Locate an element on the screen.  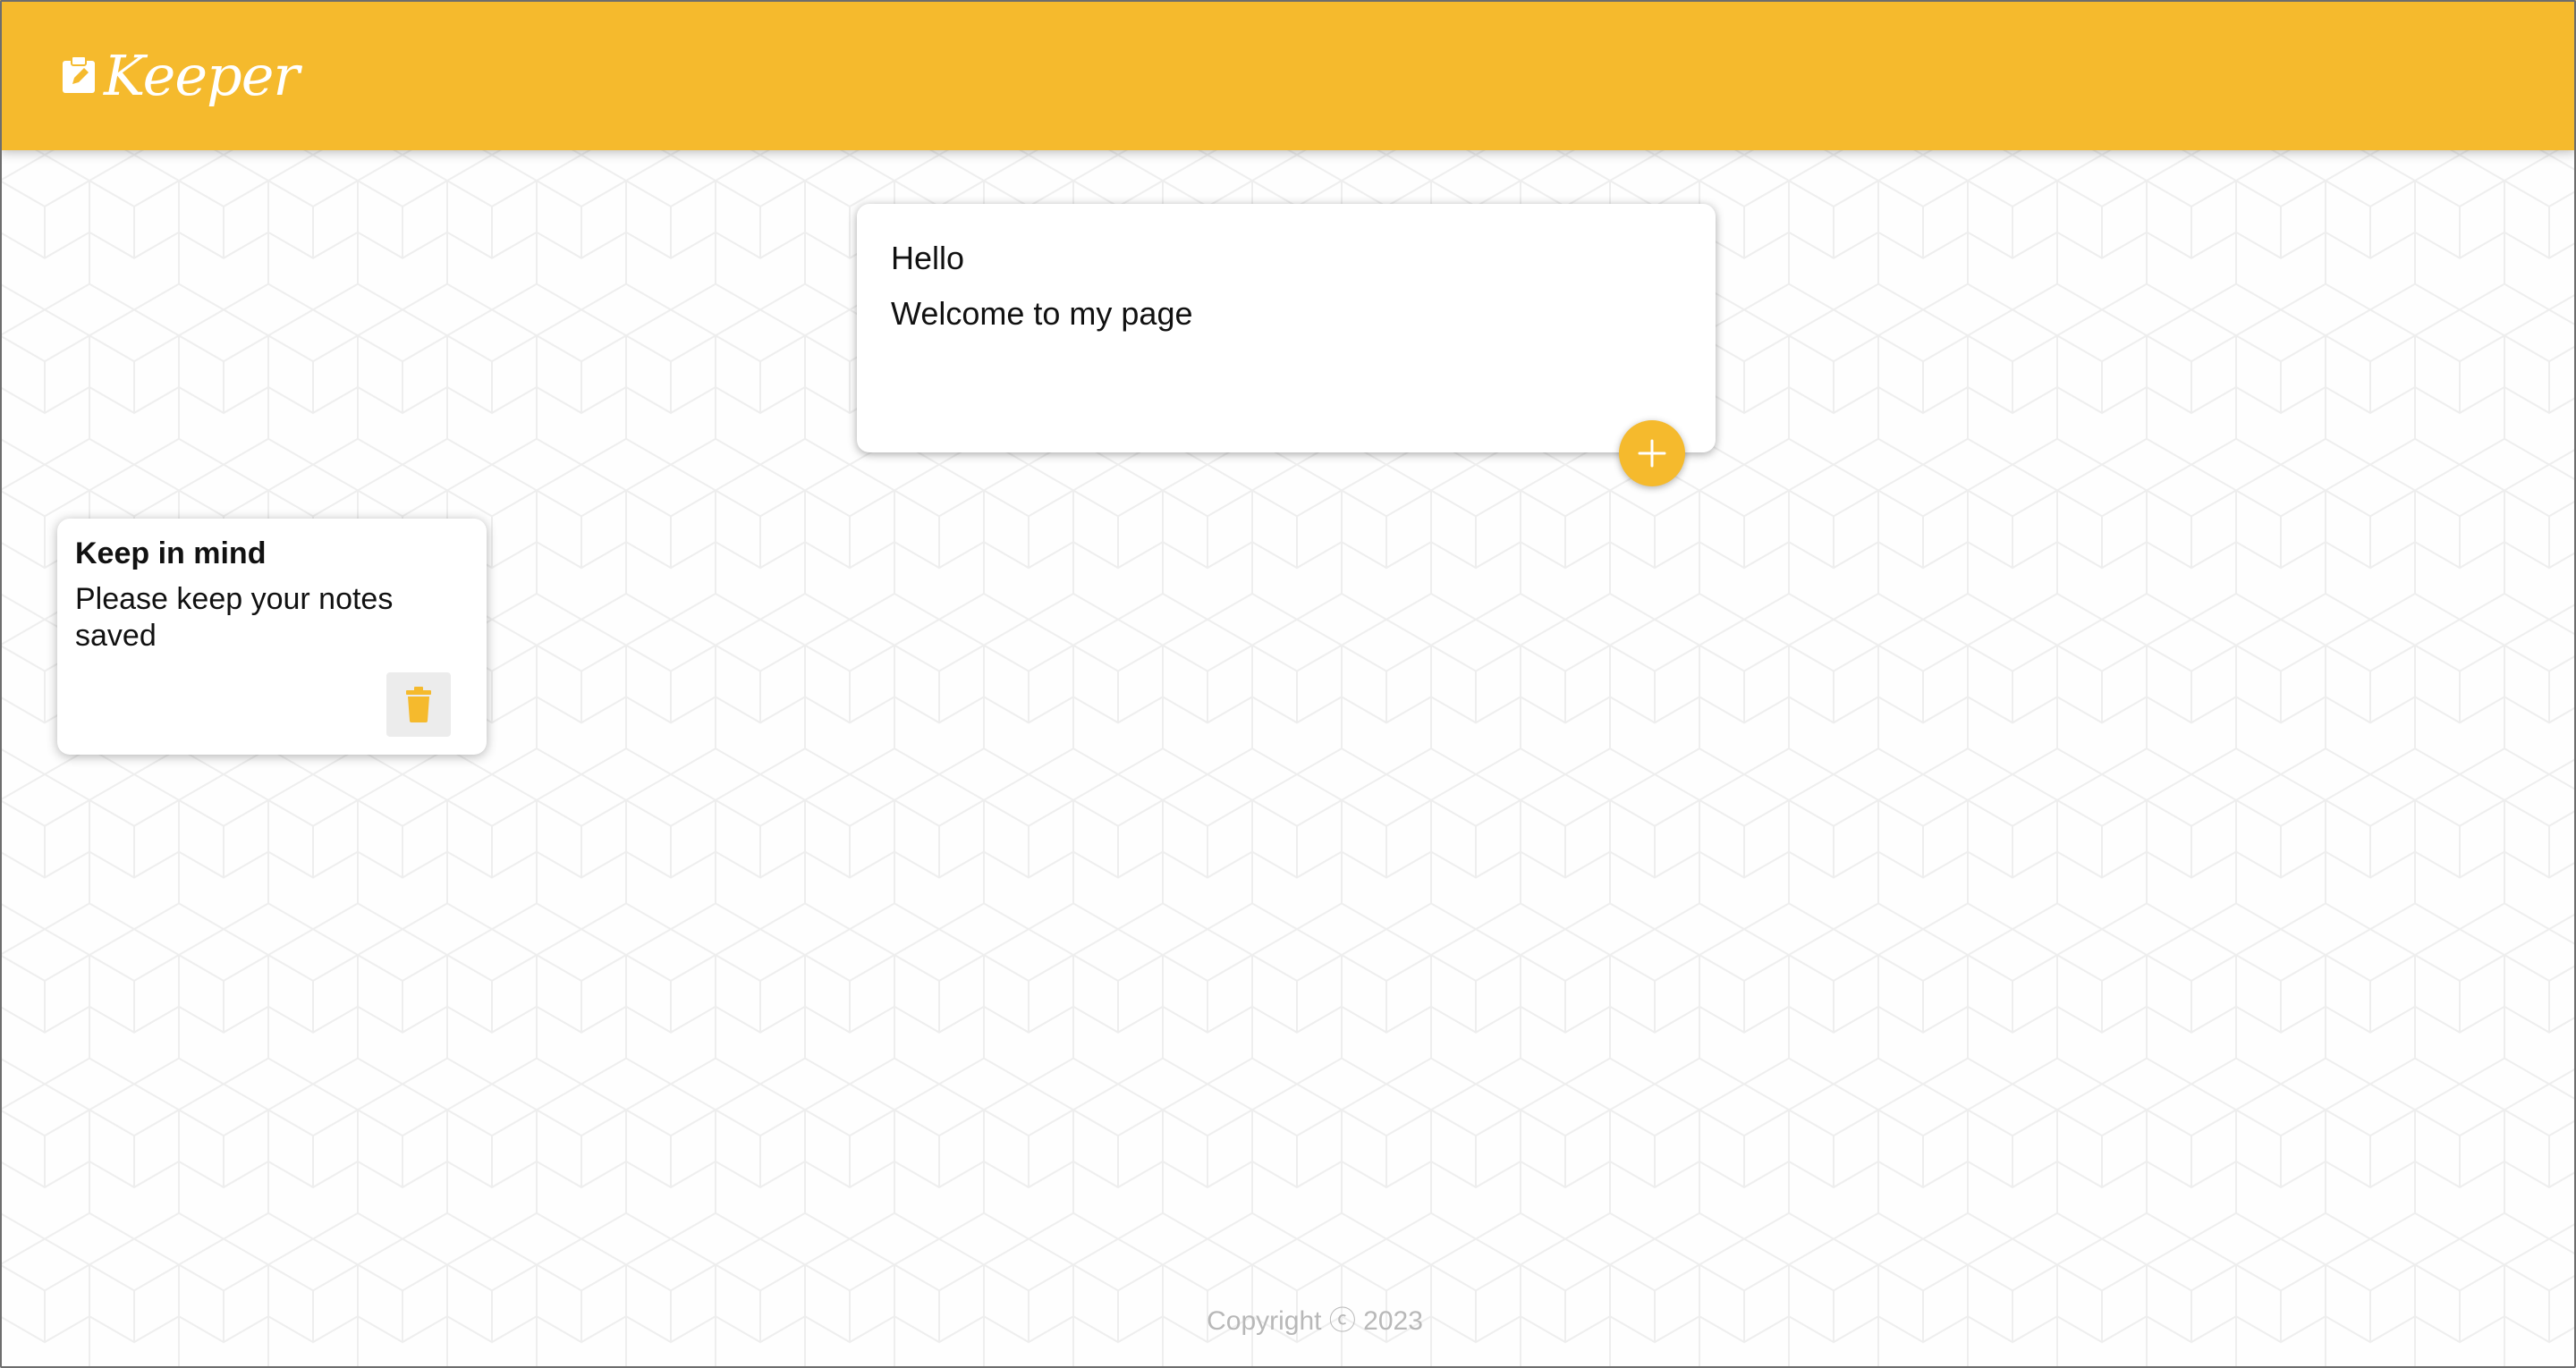
create-note-form: Hello Welcome to my page is located at coordinates (1286, 328).